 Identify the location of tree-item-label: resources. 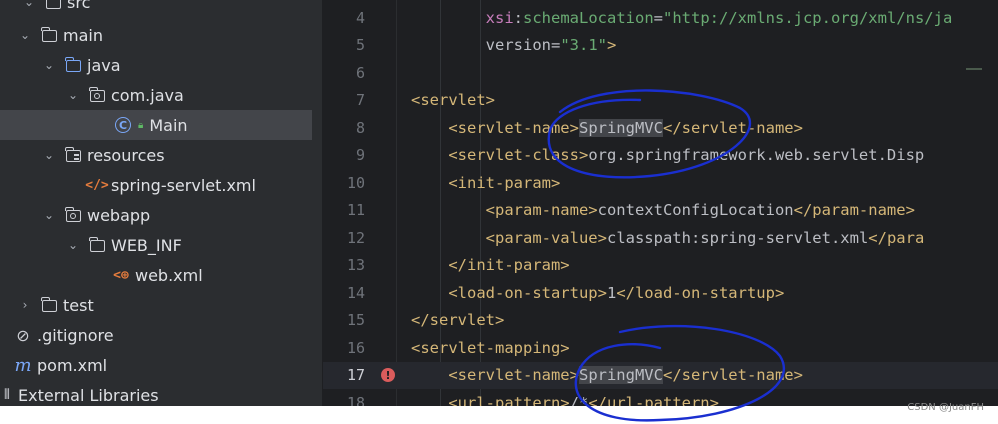
(126, 155).